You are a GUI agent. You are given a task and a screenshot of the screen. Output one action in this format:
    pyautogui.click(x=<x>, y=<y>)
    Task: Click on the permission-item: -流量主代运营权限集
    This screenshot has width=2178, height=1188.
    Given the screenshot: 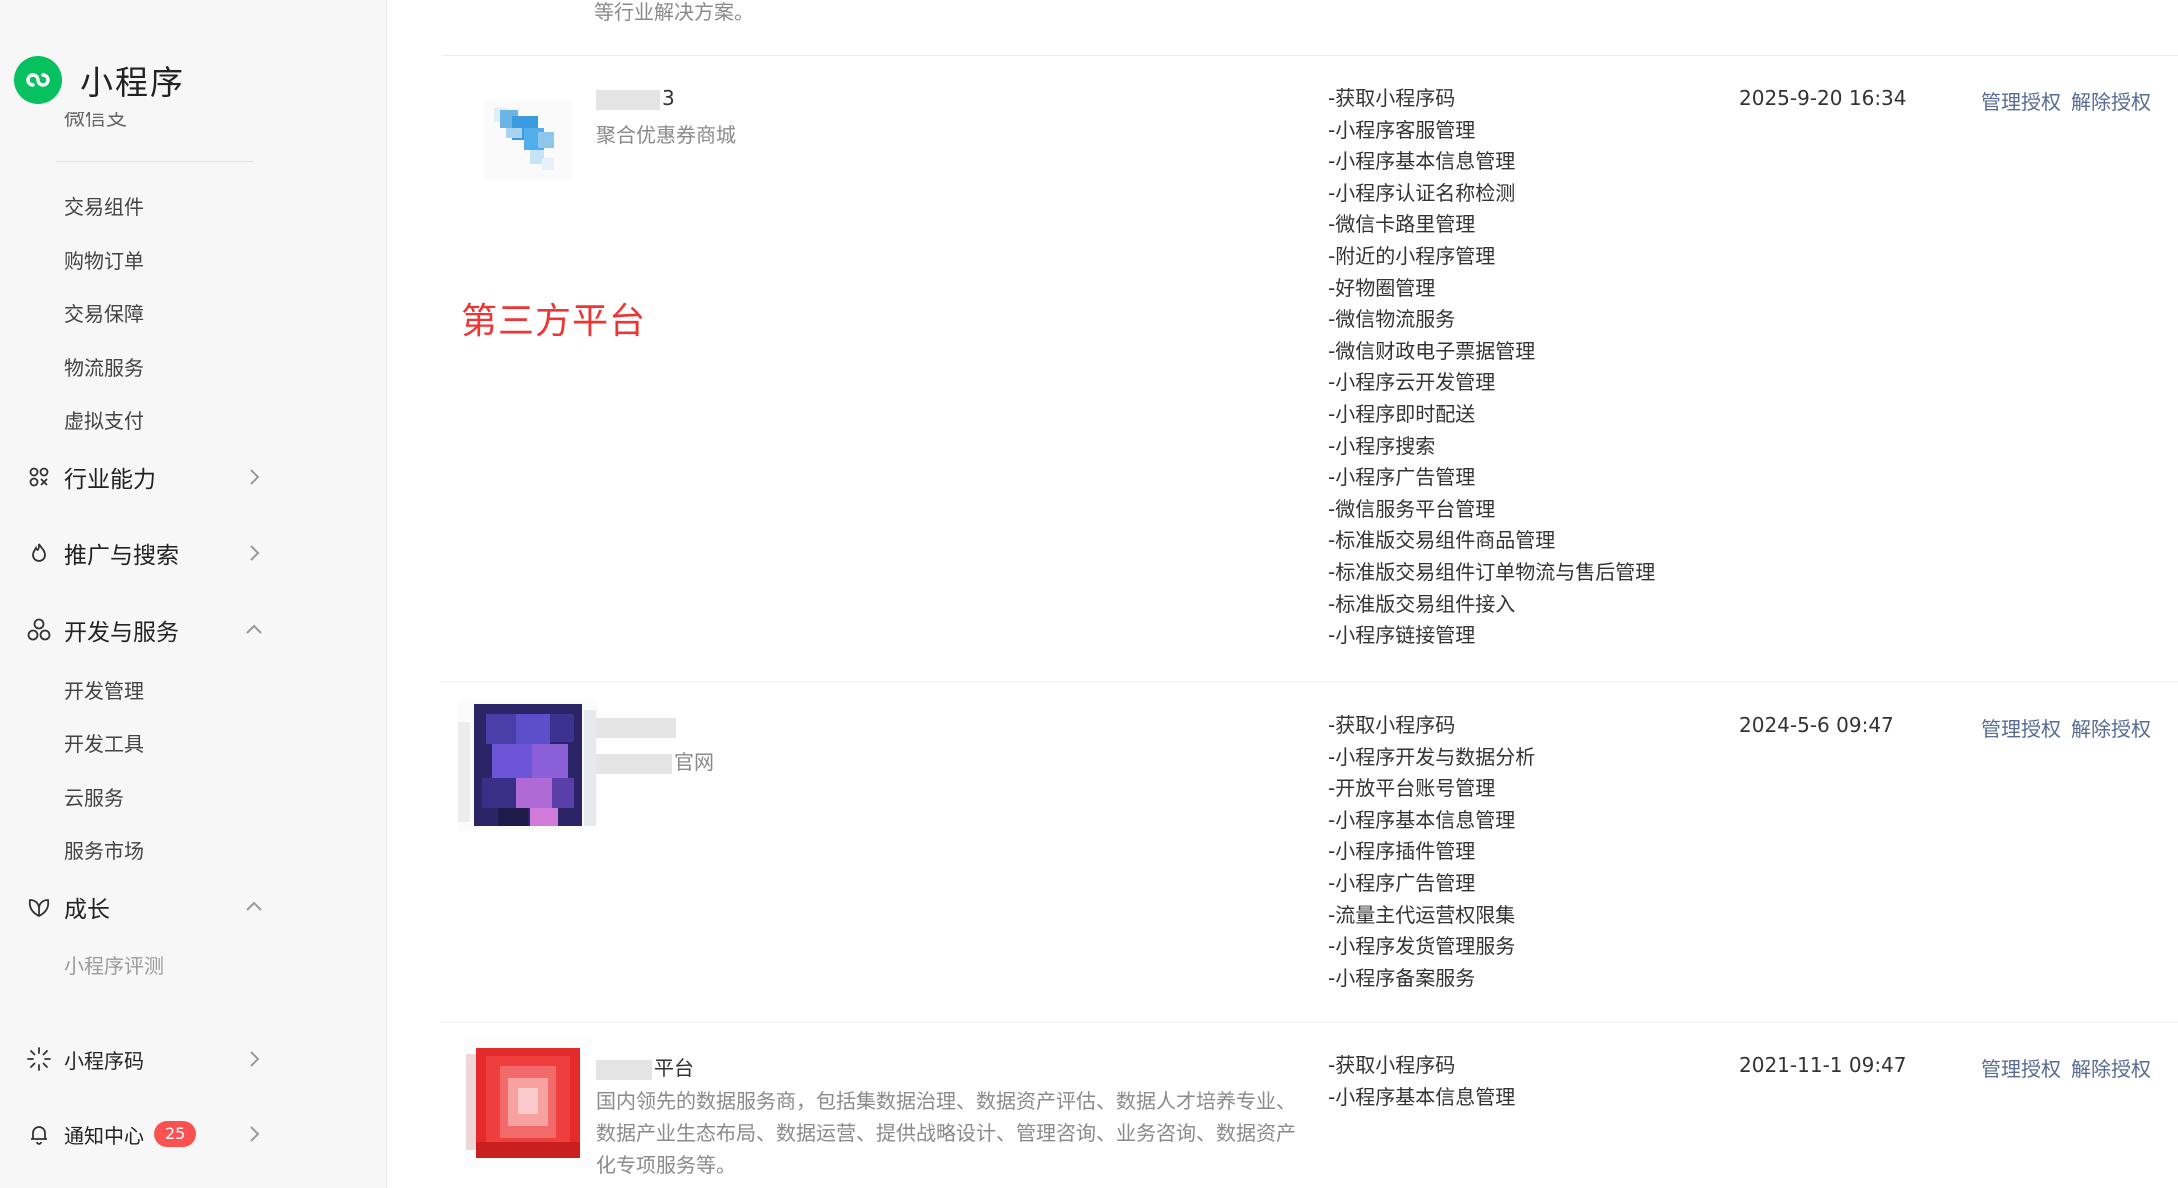 What is the action you would take?
    pyautogui.click(x=1422, y=914)
    